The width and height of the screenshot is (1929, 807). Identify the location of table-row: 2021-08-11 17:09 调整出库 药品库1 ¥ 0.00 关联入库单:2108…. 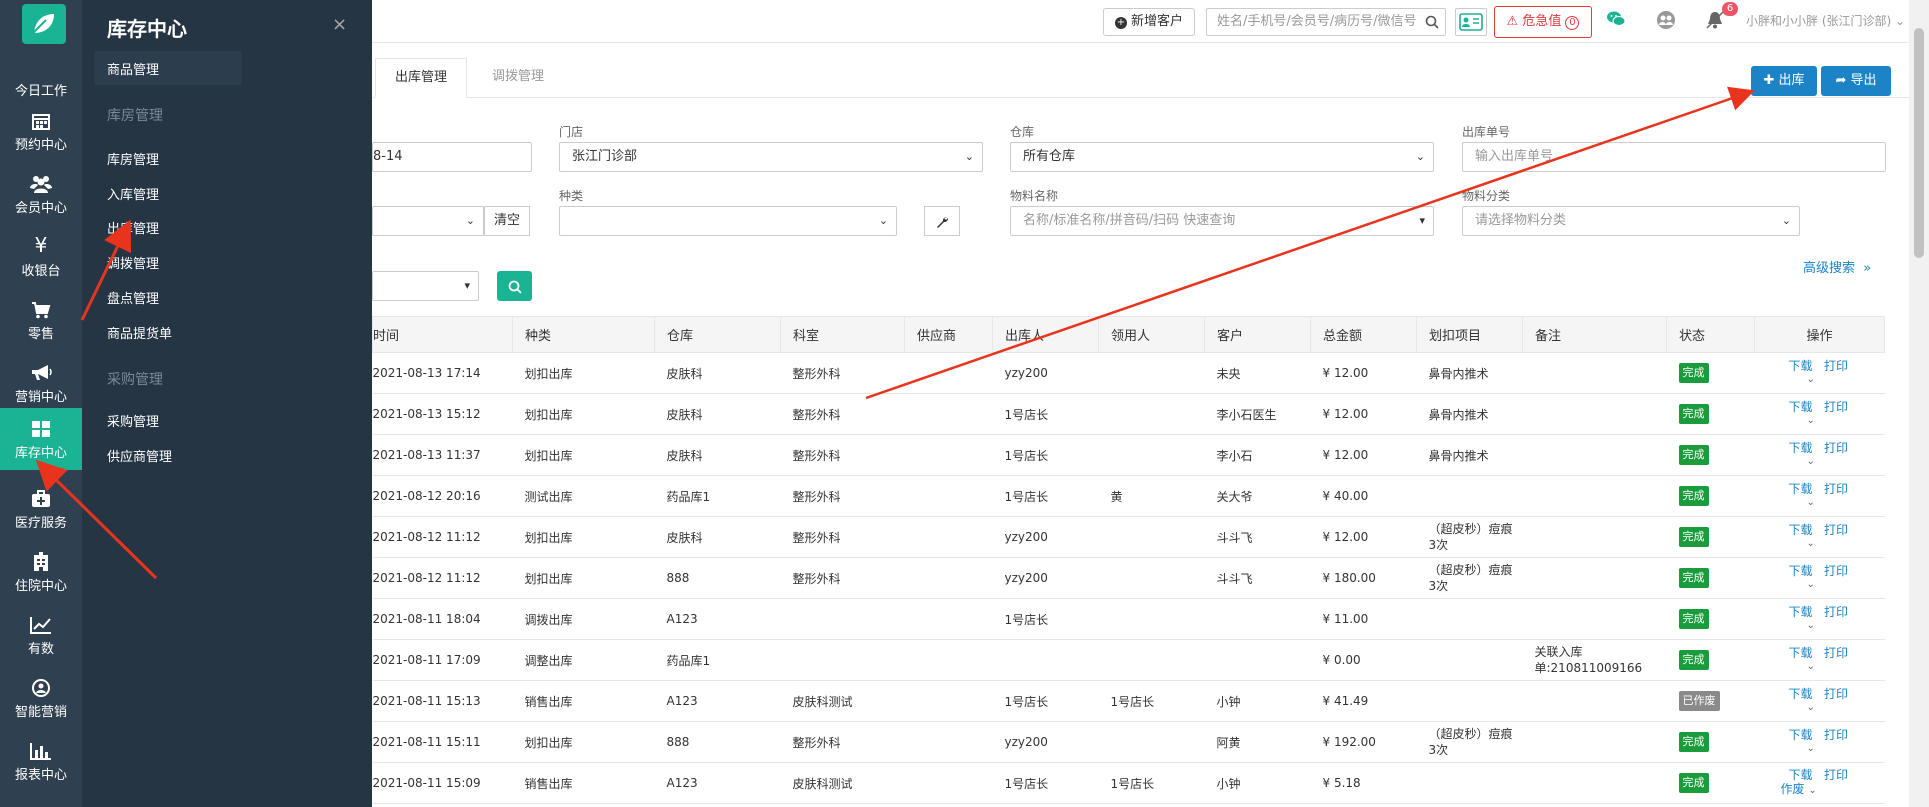
(1128, 660).